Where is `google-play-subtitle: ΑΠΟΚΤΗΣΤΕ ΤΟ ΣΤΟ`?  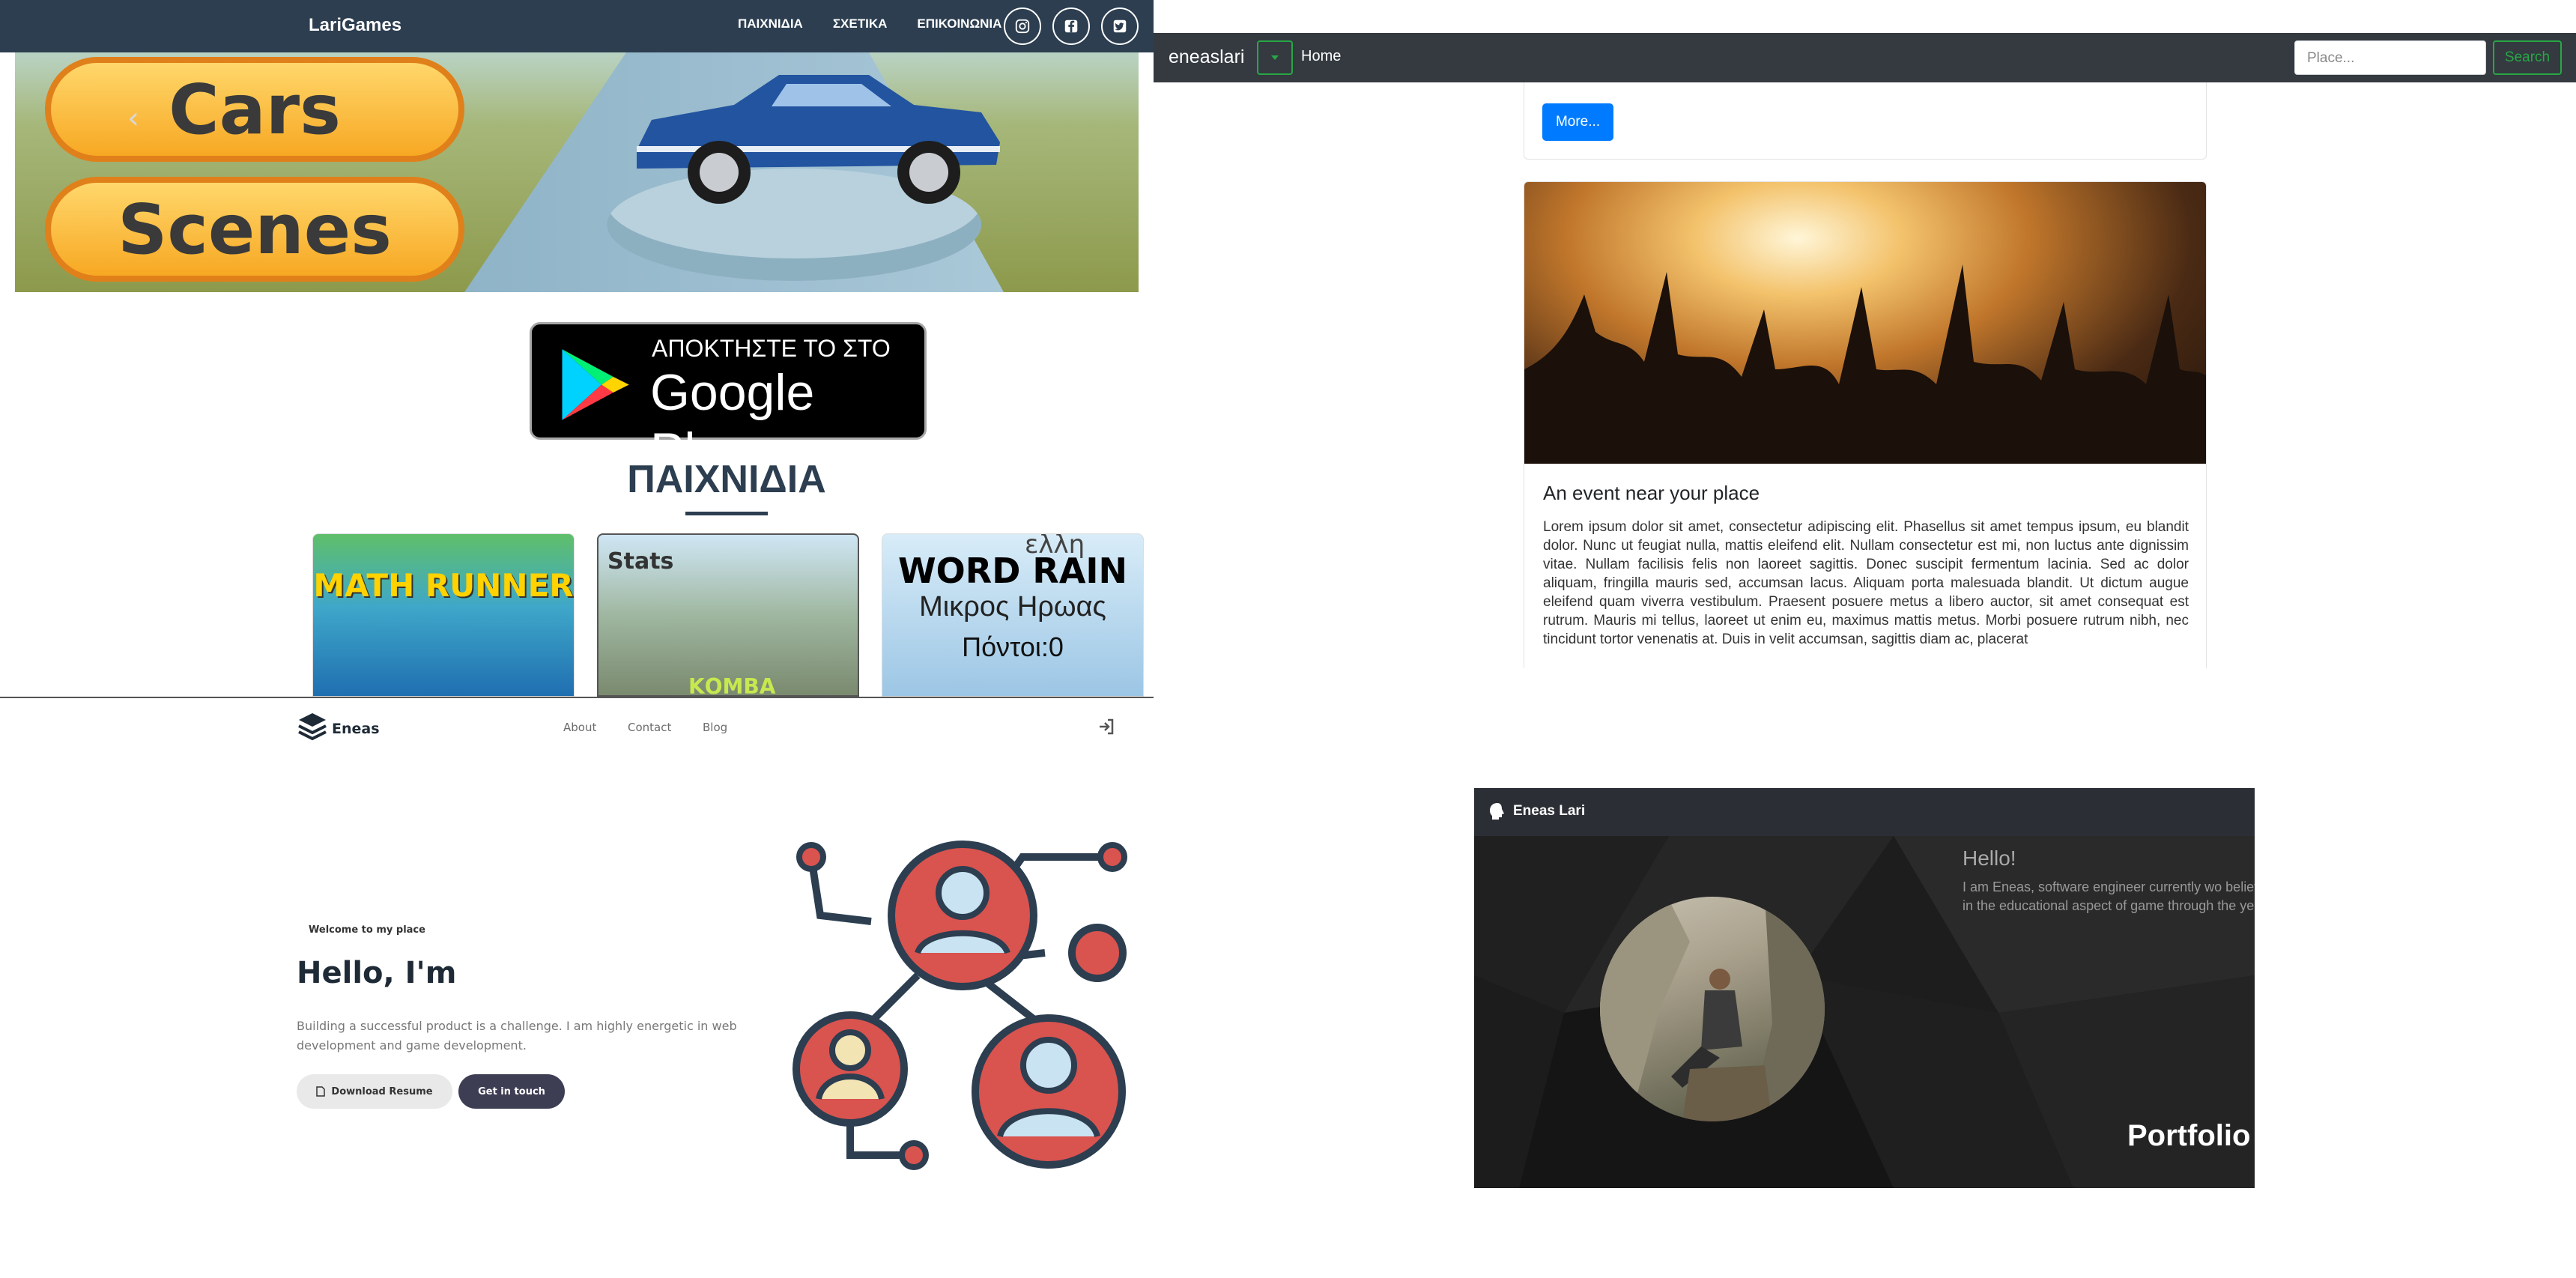
google-play-subtitle: ΑΠΟΚΤΗΣΤΕ ΤΟ ΣΤΟ is located at coordinates (771, 348).